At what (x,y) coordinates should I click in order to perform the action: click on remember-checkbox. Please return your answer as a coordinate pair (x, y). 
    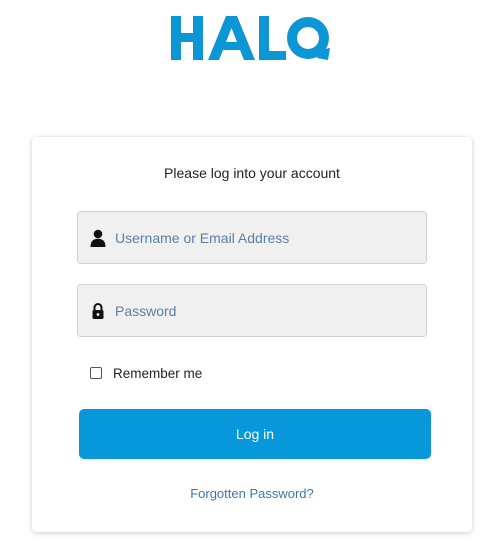
    Looking at the image, I should click on (96, 373).